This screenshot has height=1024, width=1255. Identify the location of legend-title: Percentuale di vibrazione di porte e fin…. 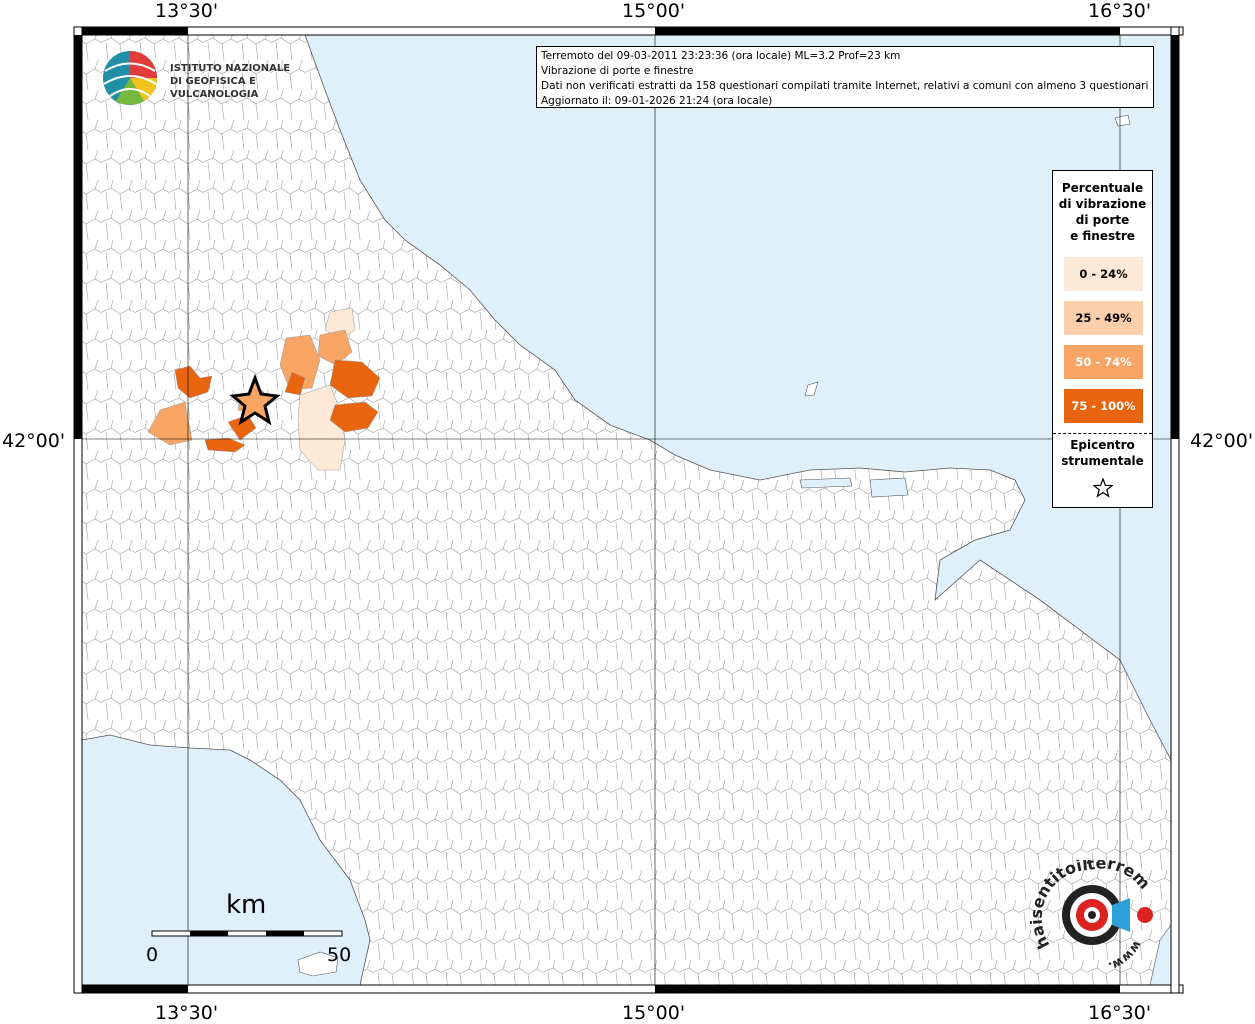
(1102, 212).